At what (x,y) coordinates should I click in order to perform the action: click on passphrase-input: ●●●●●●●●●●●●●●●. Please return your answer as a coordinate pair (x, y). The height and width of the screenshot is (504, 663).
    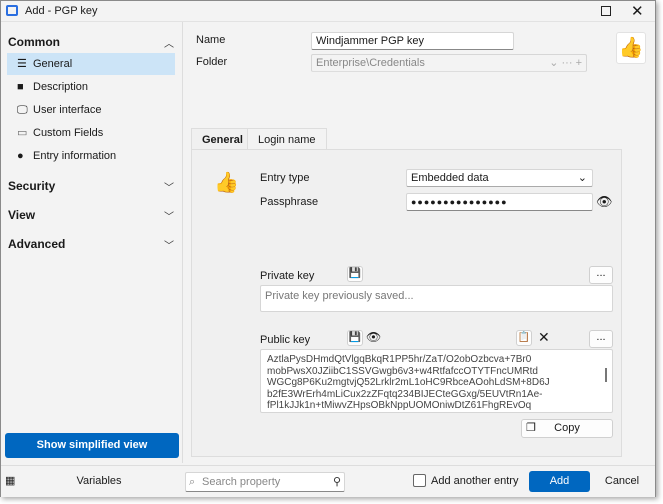
    Looking at the image, I should click on (499, 202).